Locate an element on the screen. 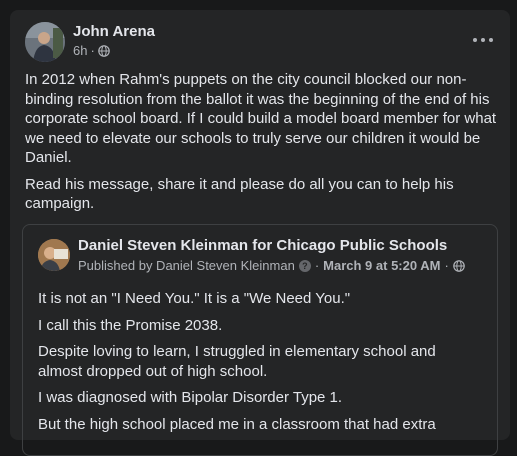 This screenshot has height=456, width=517. page-photo is located at coordinates (54, 255).